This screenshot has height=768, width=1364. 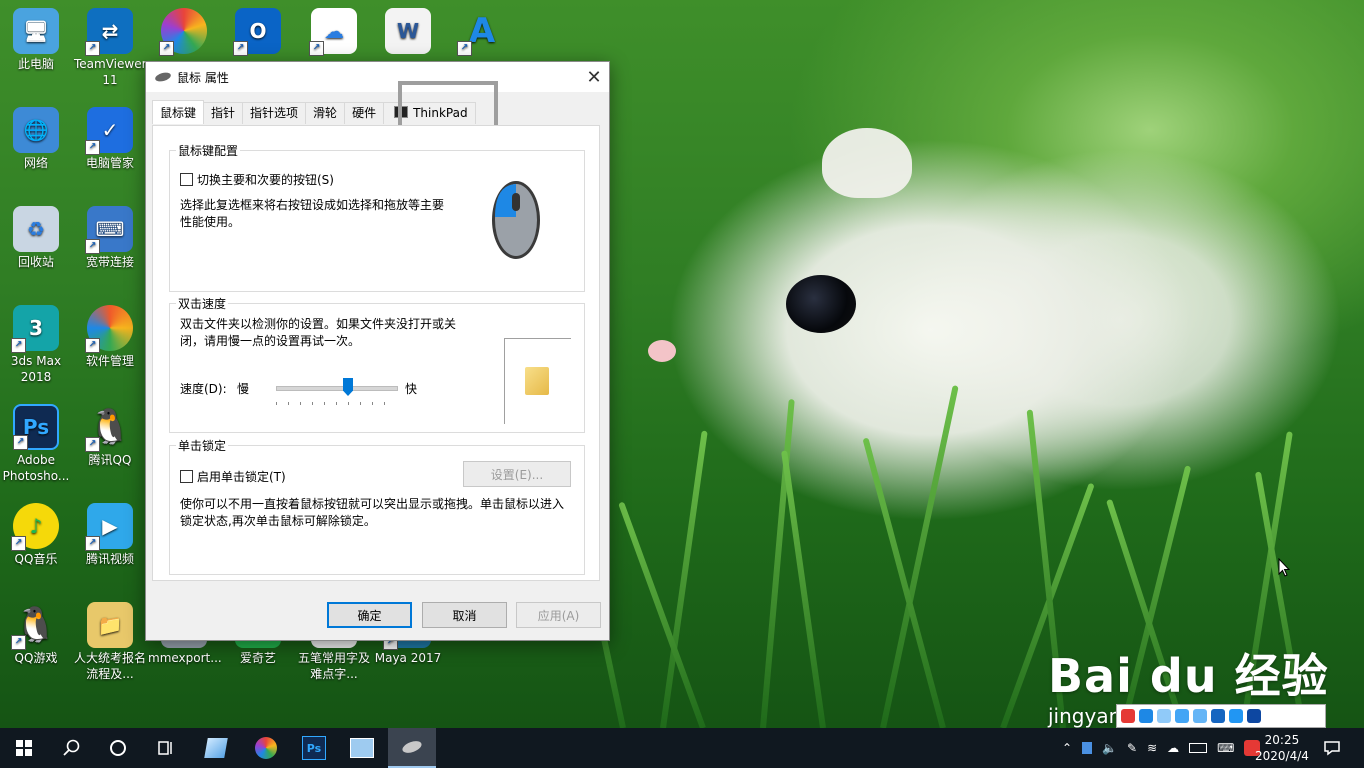 I want to click on ime-keyboard-icon, so click(x=1218, y=716).